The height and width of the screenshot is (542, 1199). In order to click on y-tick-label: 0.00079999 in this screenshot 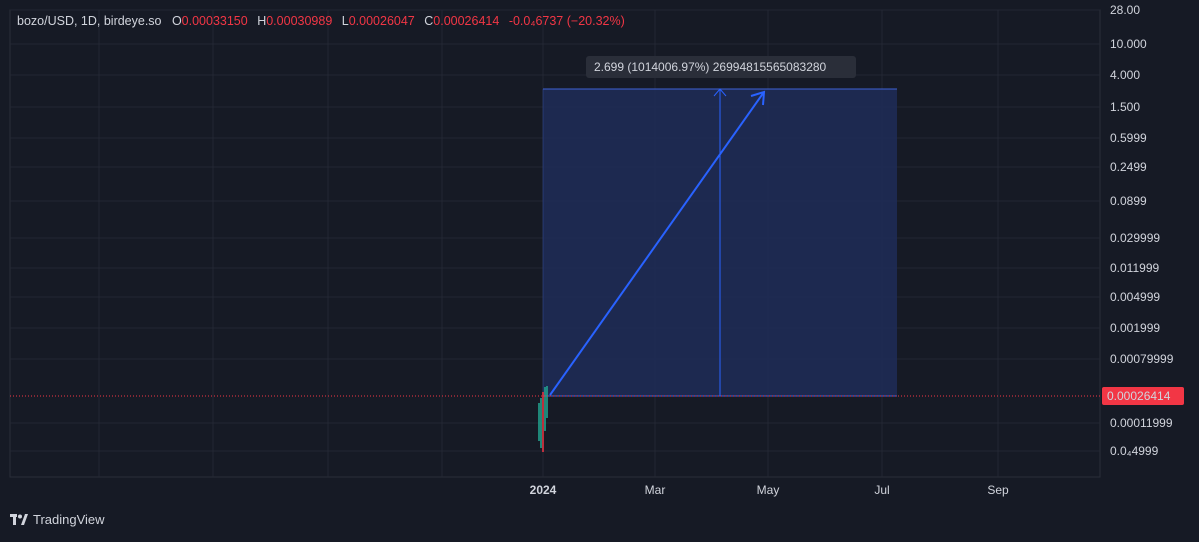, I will do `click(1142, 359)`.